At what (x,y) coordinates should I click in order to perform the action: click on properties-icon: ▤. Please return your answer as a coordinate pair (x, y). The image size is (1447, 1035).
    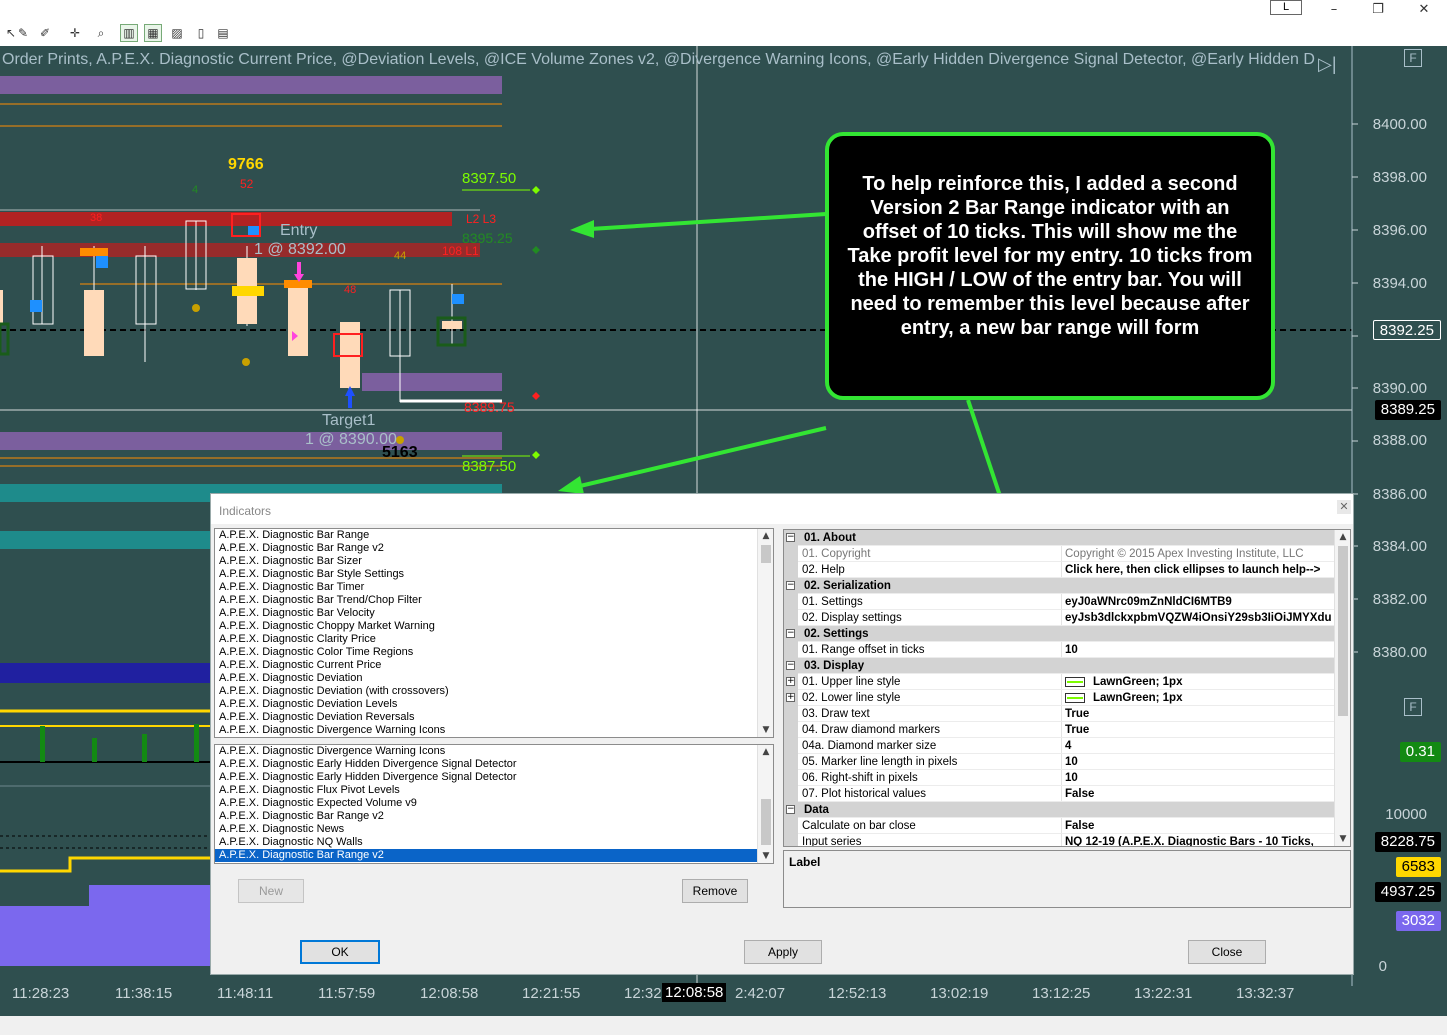
    Looking at the image, I should click on (223, 33).